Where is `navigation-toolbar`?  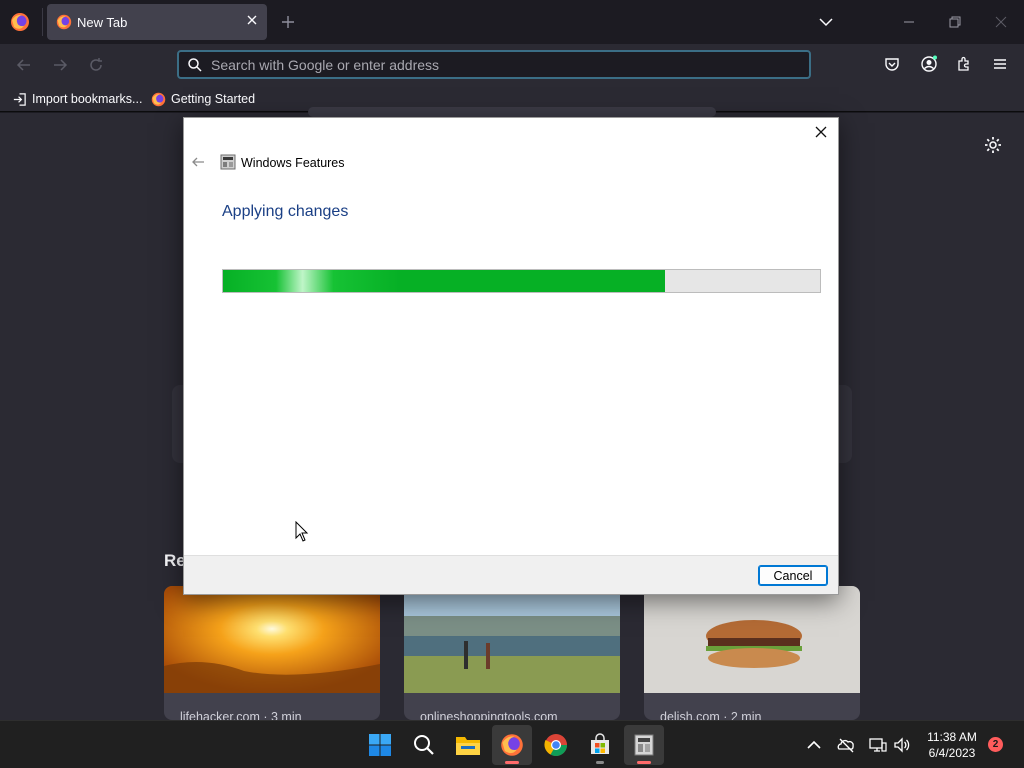
navigation-toolbar is located at coordinates (512, 65).